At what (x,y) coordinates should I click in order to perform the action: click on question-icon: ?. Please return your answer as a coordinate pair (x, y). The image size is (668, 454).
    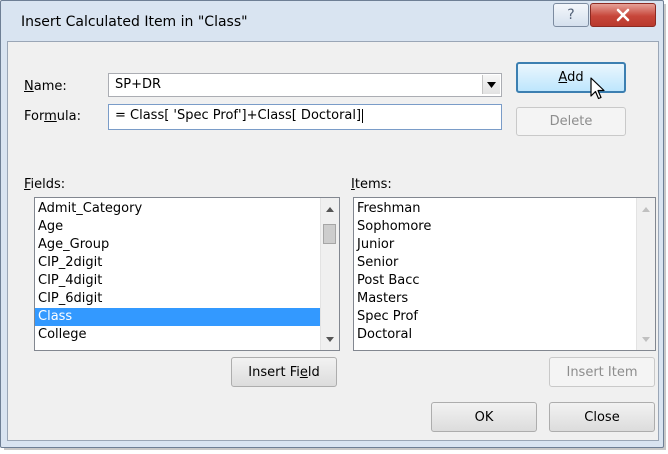
    Looking at the image, I should click on (571, 15).